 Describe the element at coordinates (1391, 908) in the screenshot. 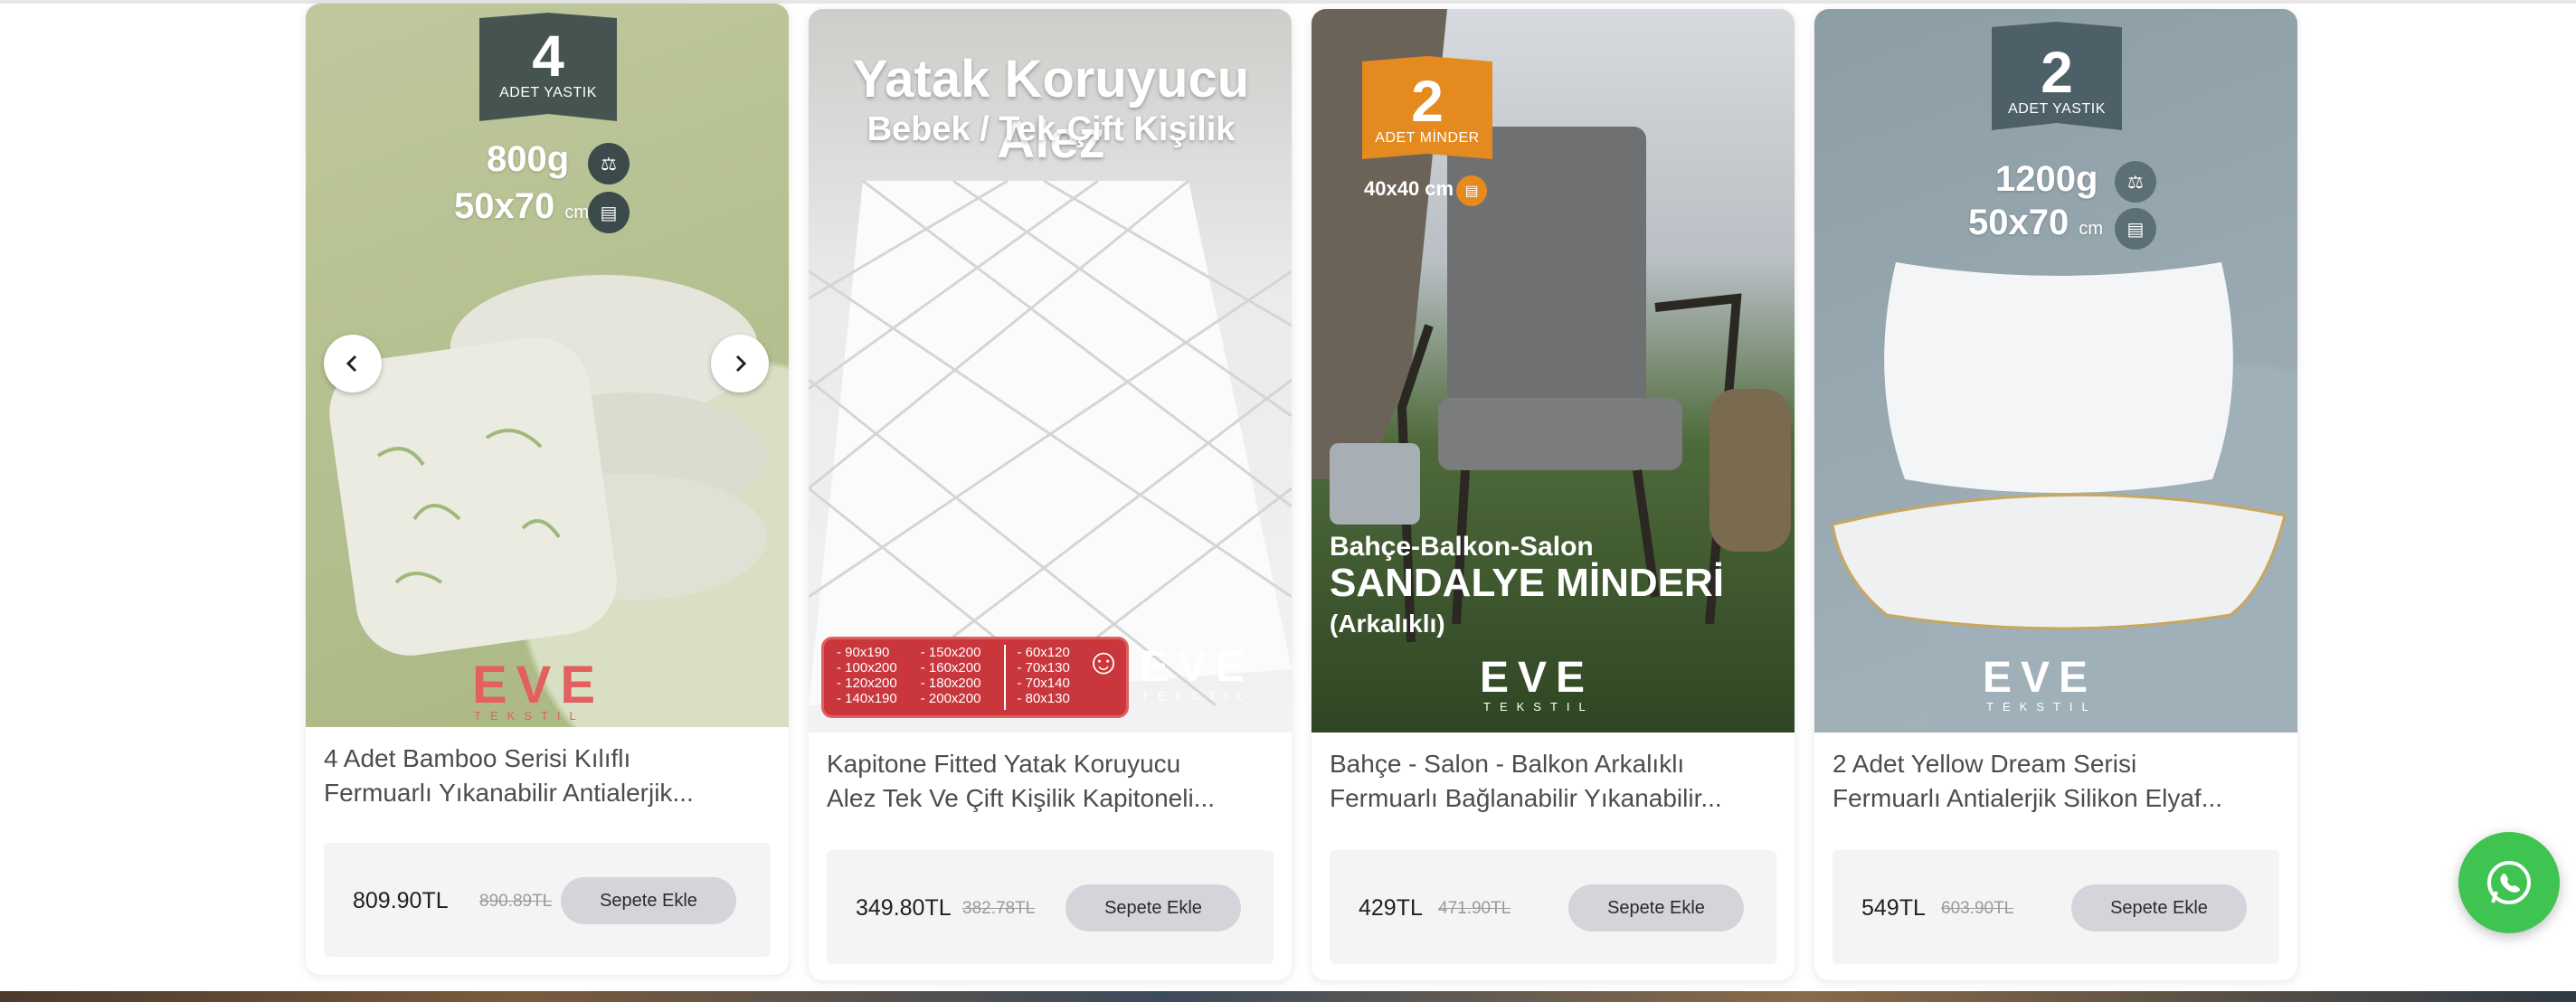

I see `price: 429TL` at that location.